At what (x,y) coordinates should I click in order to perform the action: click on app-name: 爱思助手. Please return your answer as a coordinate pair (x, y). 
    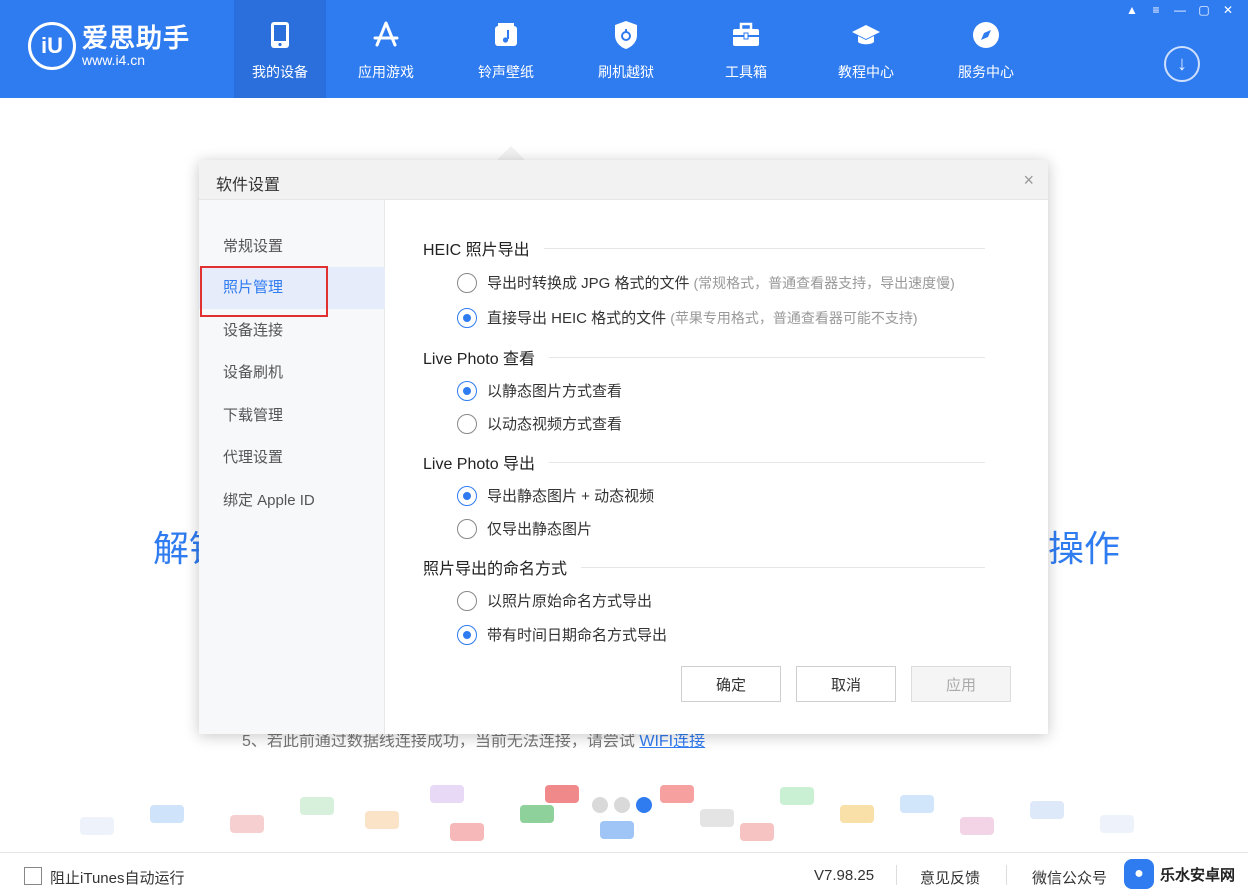
    Looking at the image, I should click on (136, 38).